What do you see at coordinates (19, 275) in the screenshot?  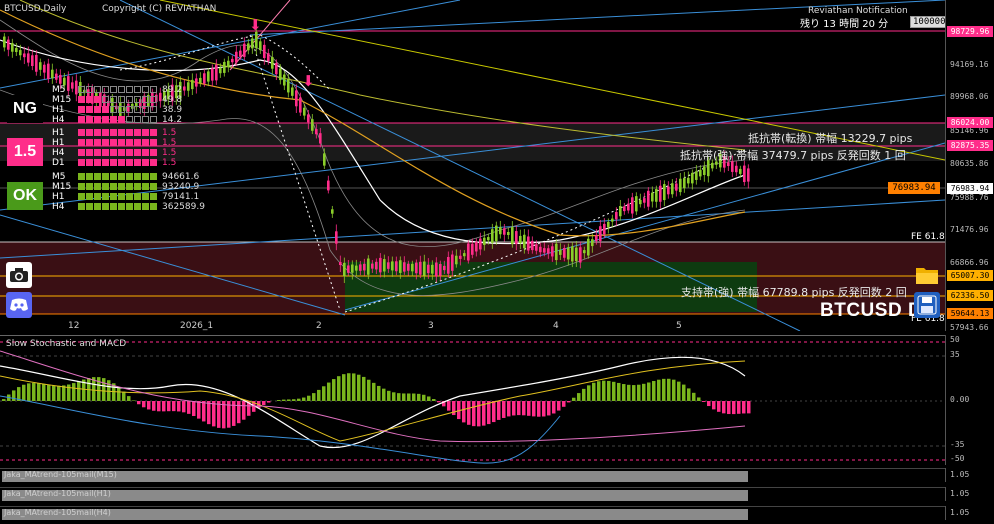 I see `camera-icon` at bounding box center [19, 275].